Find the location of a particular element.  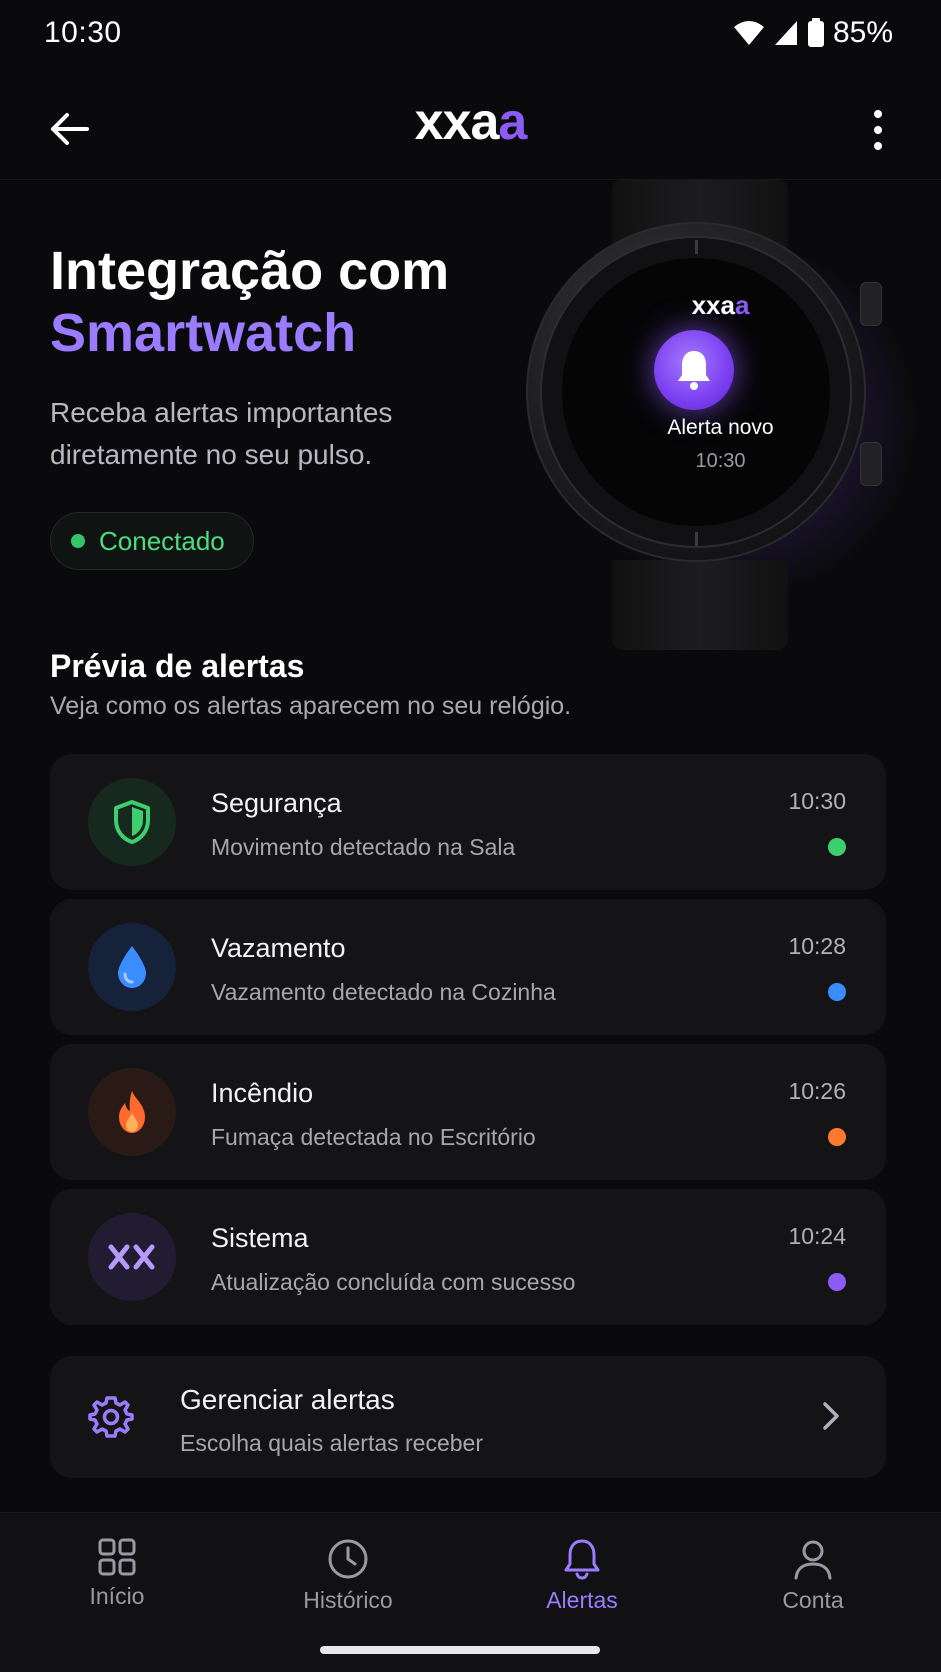

app-logo: xxaa is located at coordinates (471, 122).